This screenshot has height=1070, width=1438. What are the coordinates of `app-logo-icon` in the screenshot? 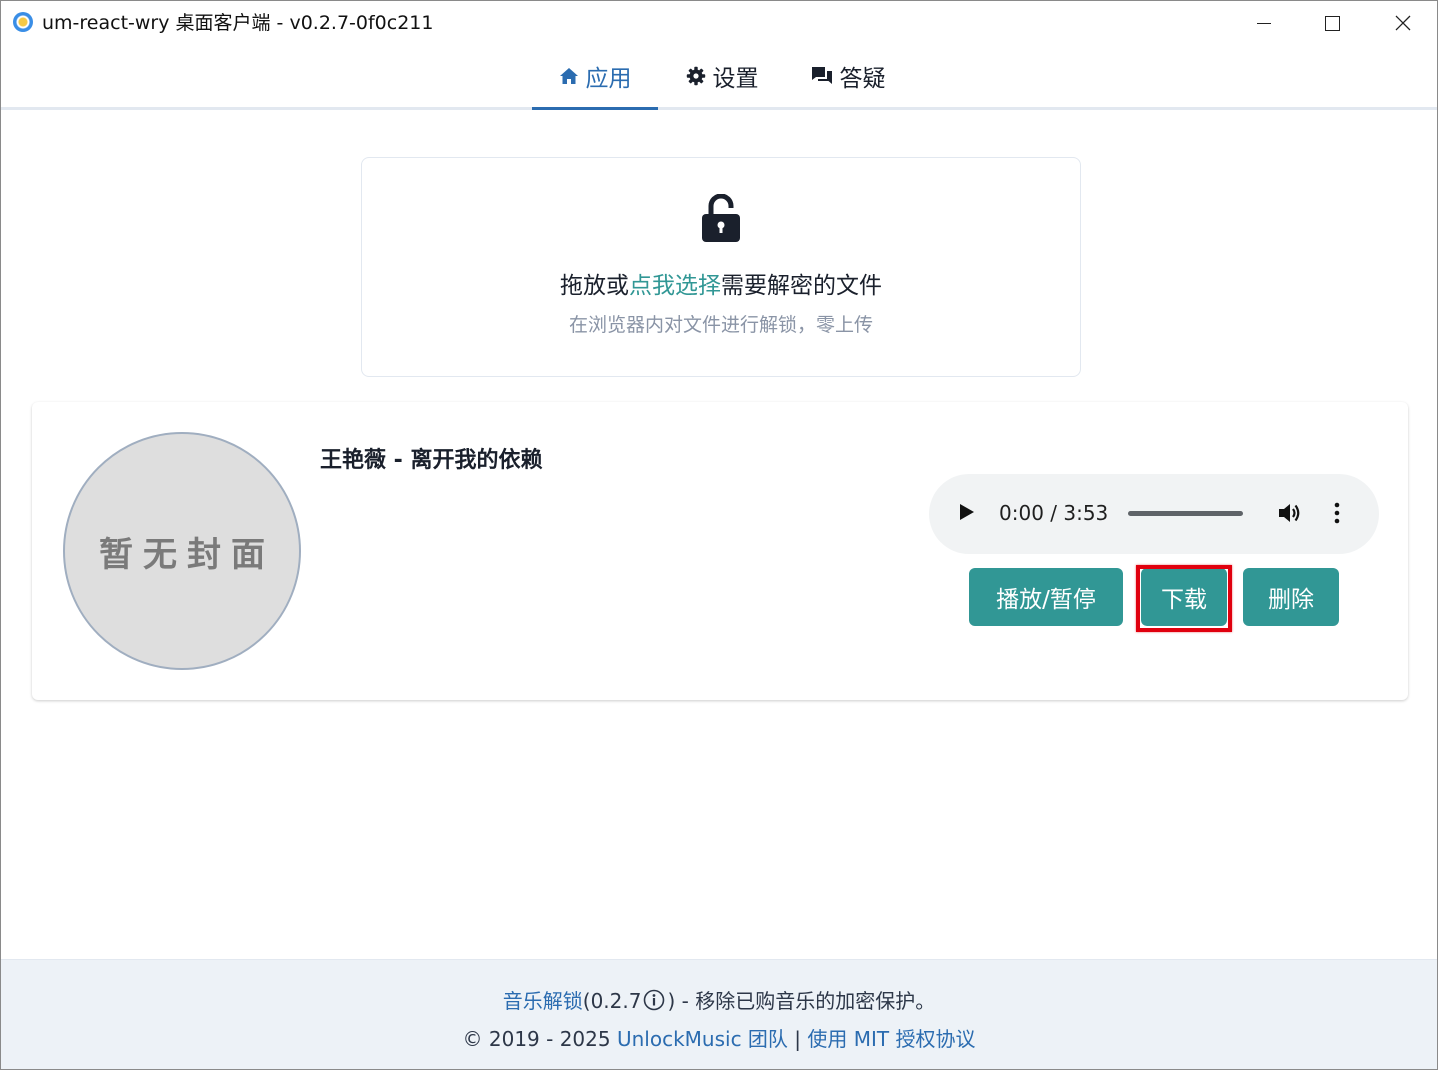 It's located at (23, 22).